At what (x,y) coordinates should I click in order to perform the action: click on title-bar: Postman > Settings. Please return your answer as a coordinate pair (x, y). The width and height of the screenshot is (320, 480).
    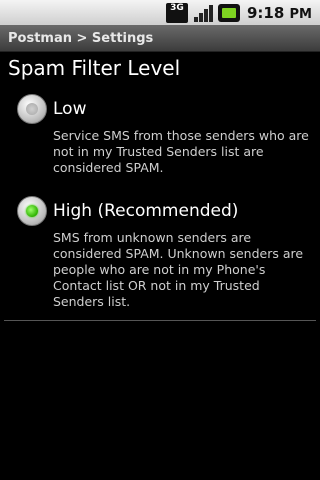
    Looking at the image, I should click on (160, 38).